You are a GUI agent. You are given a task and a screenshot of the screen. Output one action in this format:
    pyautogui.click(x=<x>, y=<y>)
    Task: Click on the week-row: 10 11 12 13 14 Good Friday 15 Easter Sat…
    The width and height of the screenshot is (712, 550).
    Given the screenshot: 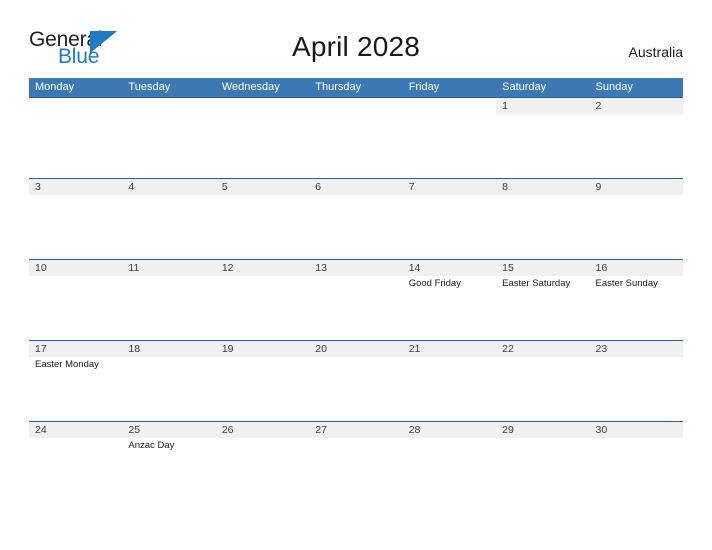 What is the action you would take?
    pyautogui.click(x=356, y=299)
    